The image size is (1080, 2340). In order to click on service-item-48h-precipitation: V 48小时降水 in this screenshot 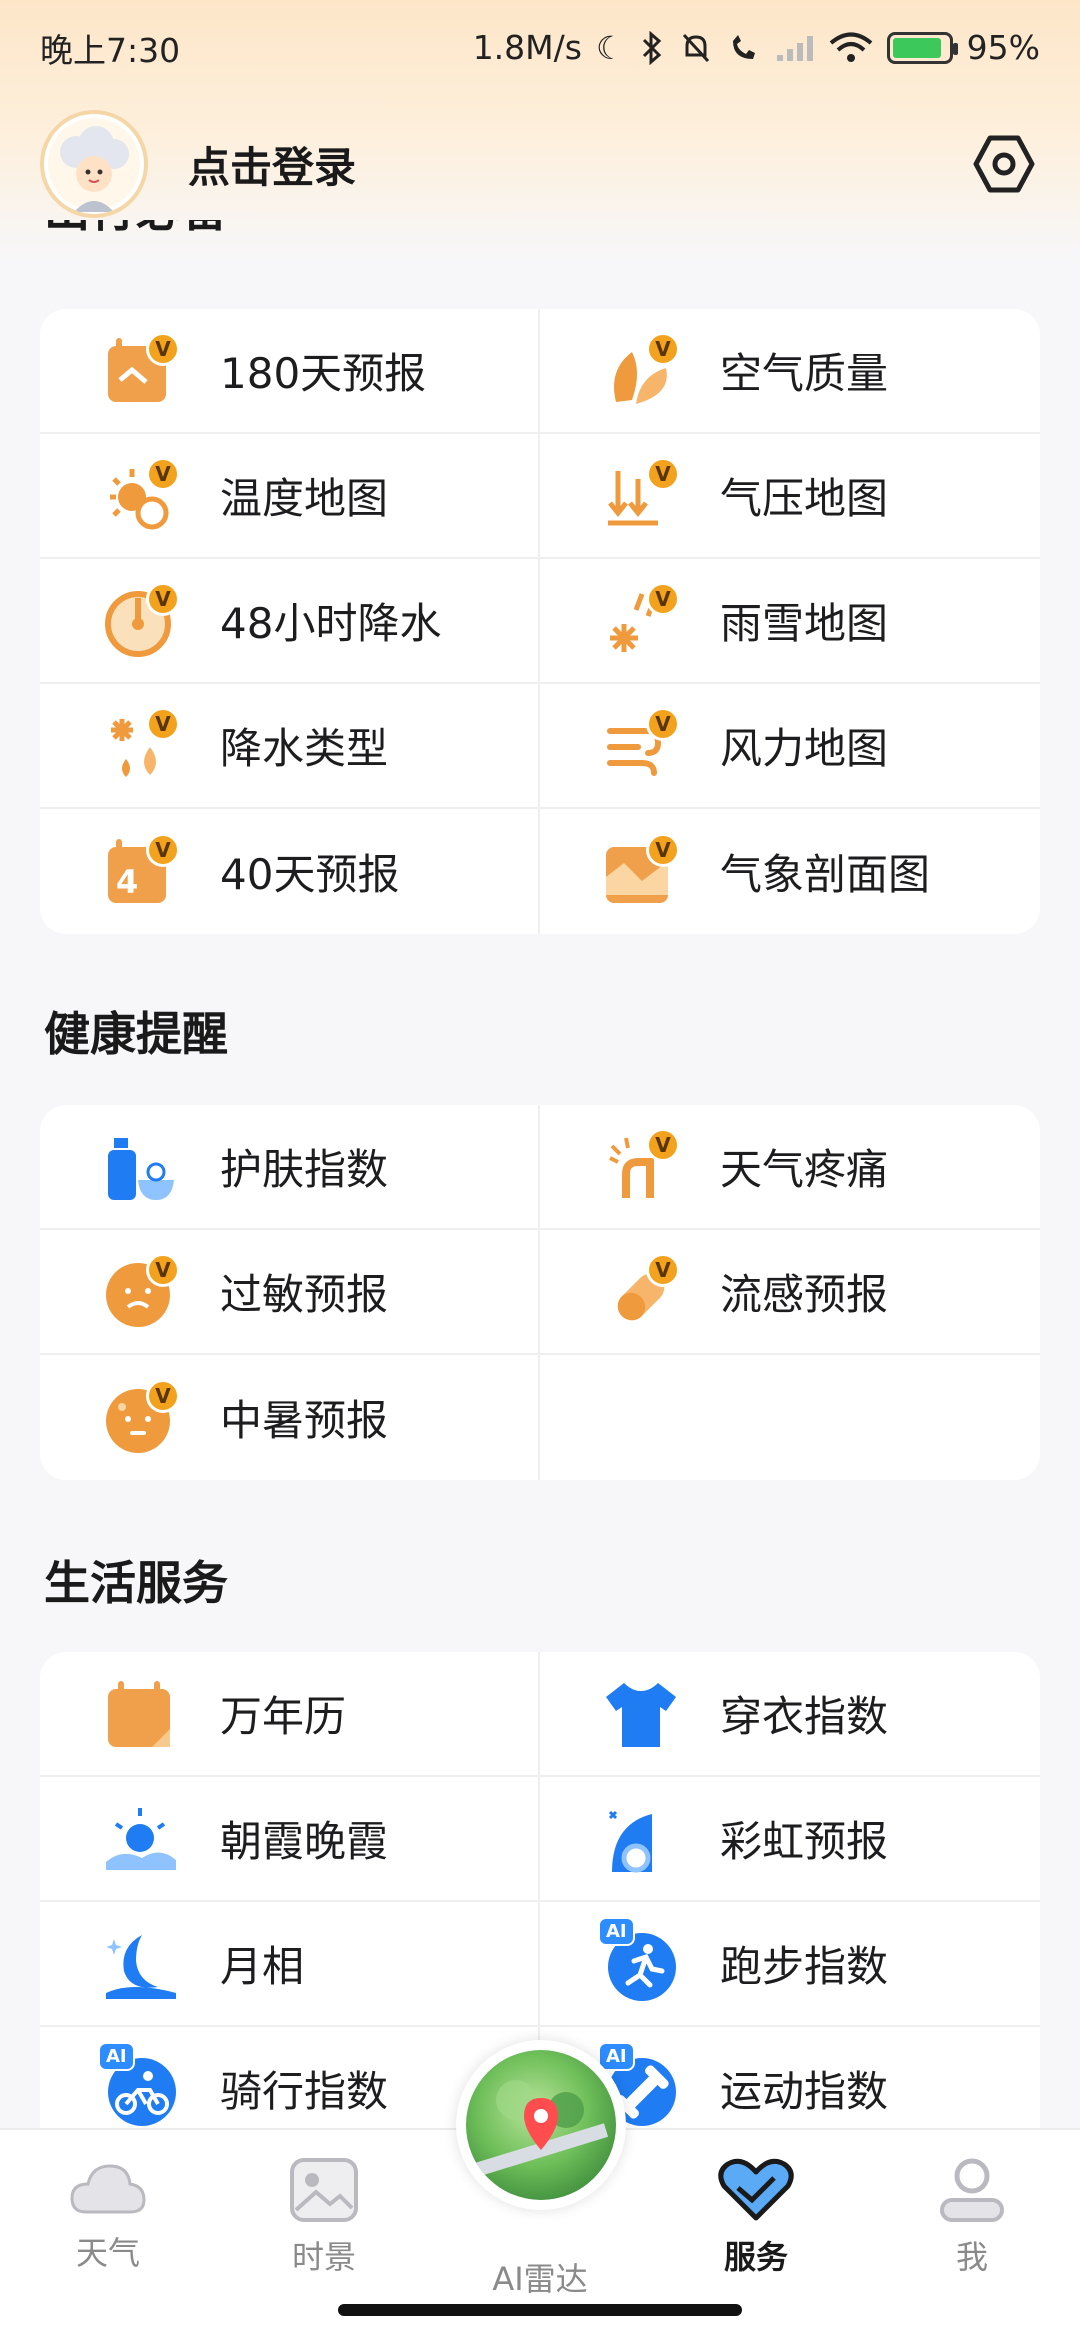, I will do `click(290, 621)`.